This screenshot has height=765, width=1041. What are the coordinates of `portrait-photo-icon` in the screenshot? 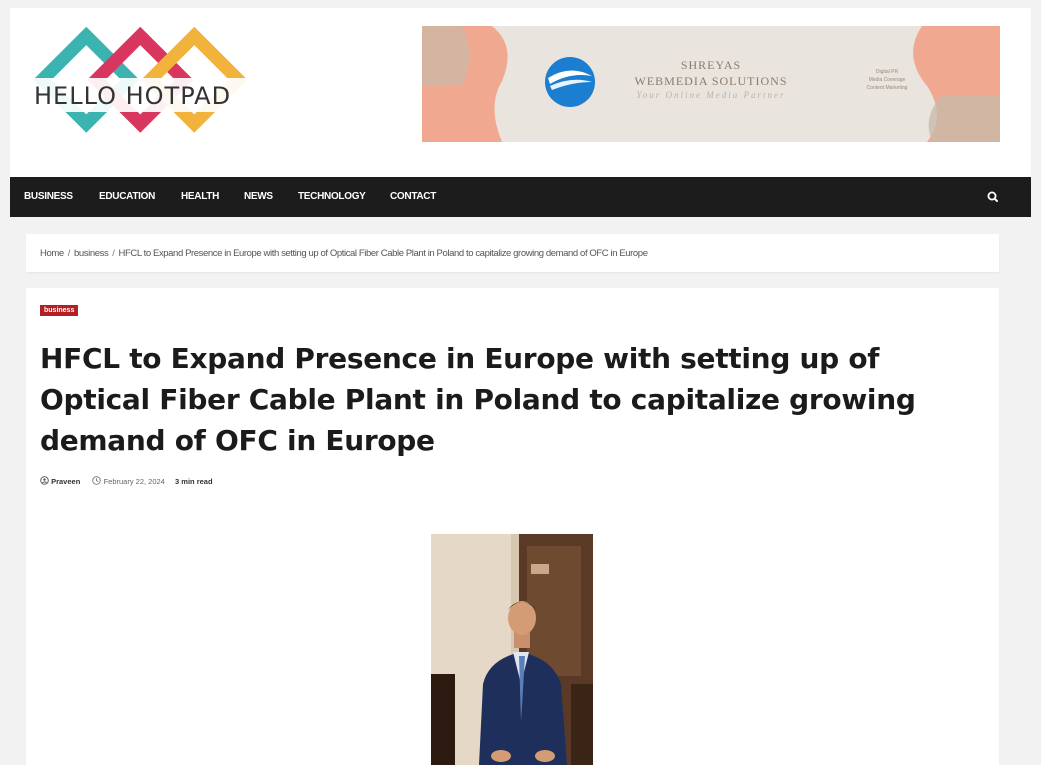 It's located at (512, 649).